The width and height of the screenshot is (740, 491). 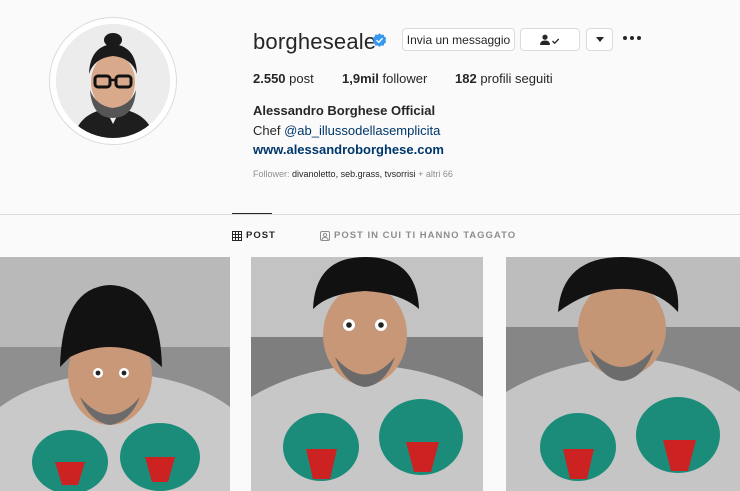 I want to click on tab-tagged-label: POST IN CUI TI HANNO TAGGATO, so click(x=425, y=235).